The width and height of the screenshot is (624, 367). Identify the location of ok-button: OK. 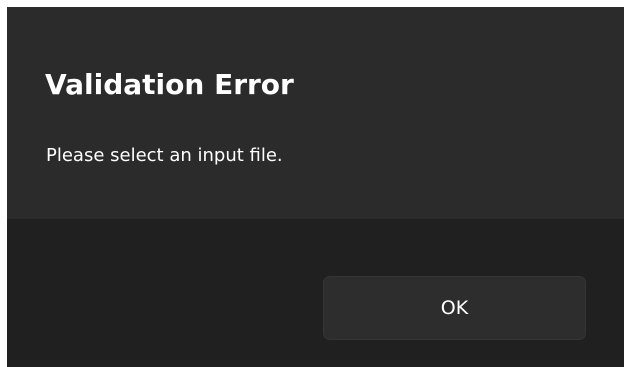
(454, 308).